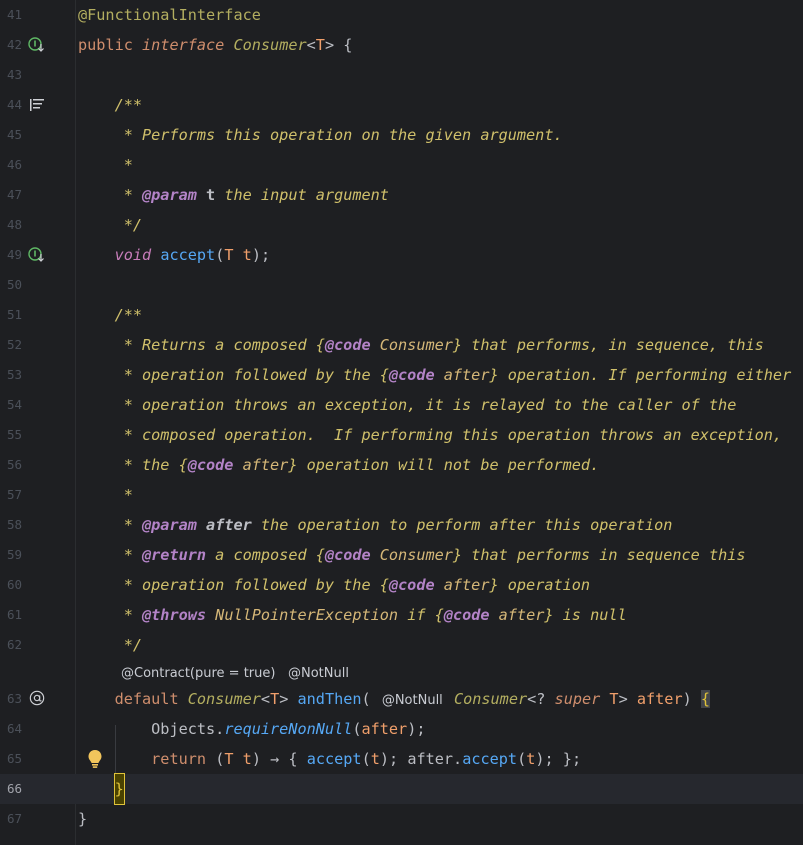 Image resolution: width=803 pixels, height=845 pixels. I want to click on line-number: 52, so click(14, 344).